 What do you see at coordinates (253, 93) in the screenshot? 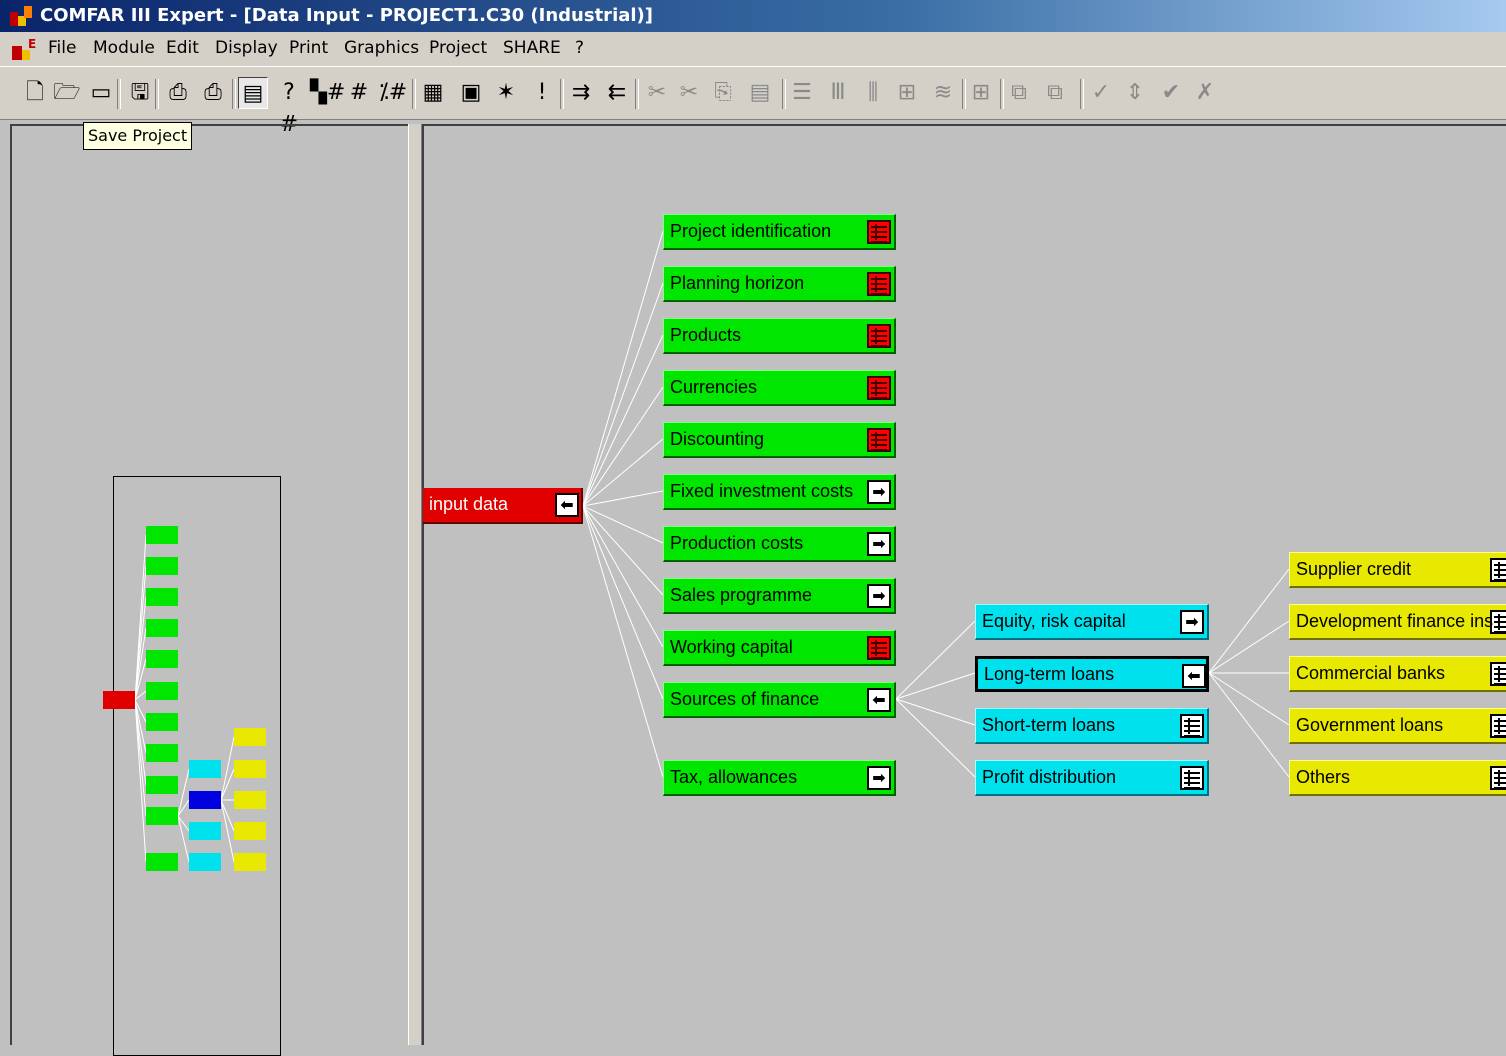
I see `data-input-icon: ▤` at bounding box center [253, 93].